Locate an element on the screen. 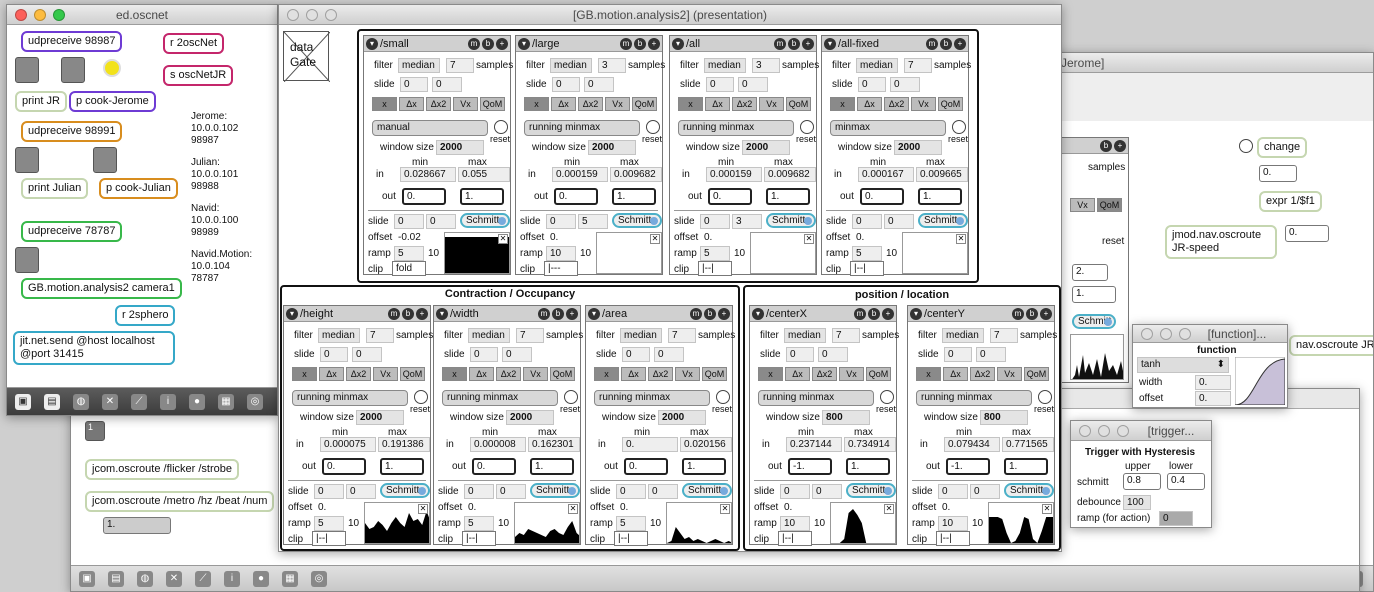 The image size is (1374, 592). minimize-icon is located at coordinates (312, 15).